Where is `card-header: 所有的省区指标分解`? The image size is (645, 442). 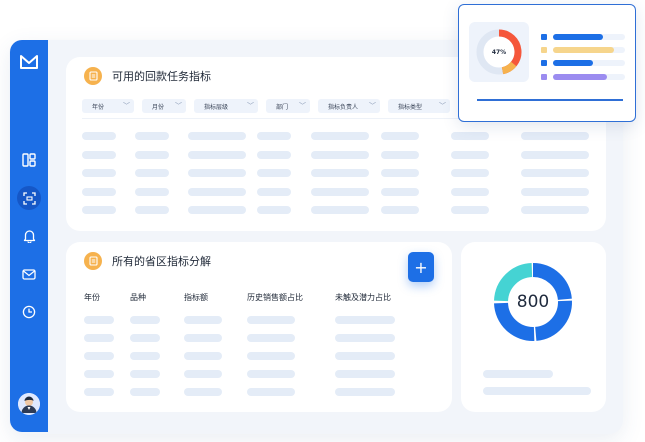
card-header: 所有的省区指标分解 is located at coordinates (147, 261).